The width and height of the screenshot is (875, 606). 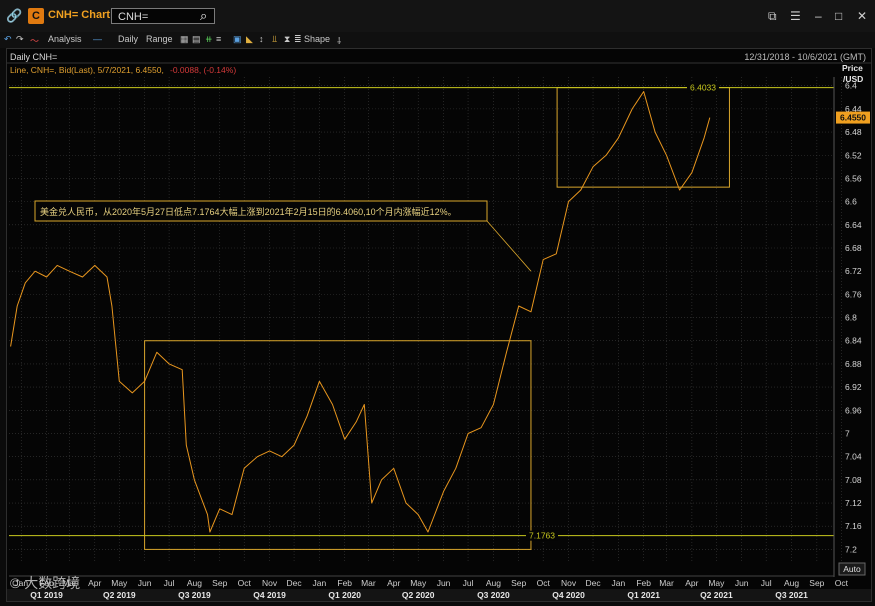 I want to click on x-quarter-label: Q3 2020, so click(x=493, y=595).